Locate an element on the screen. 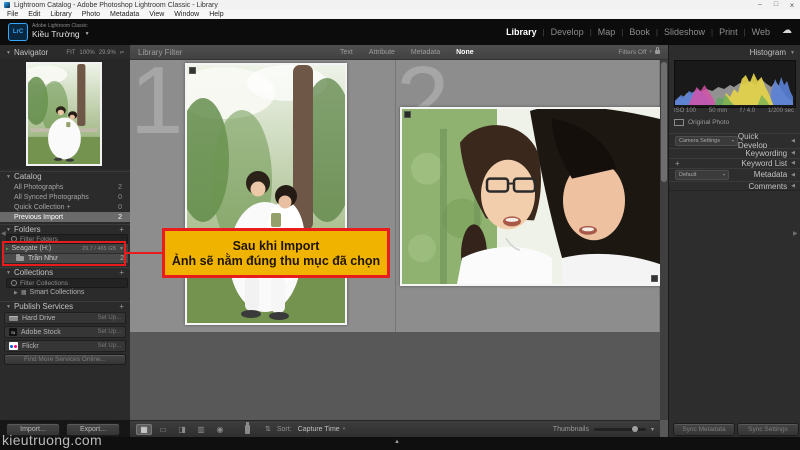  panel-expand-icon: ◀ is located at coordinates (793, 153).